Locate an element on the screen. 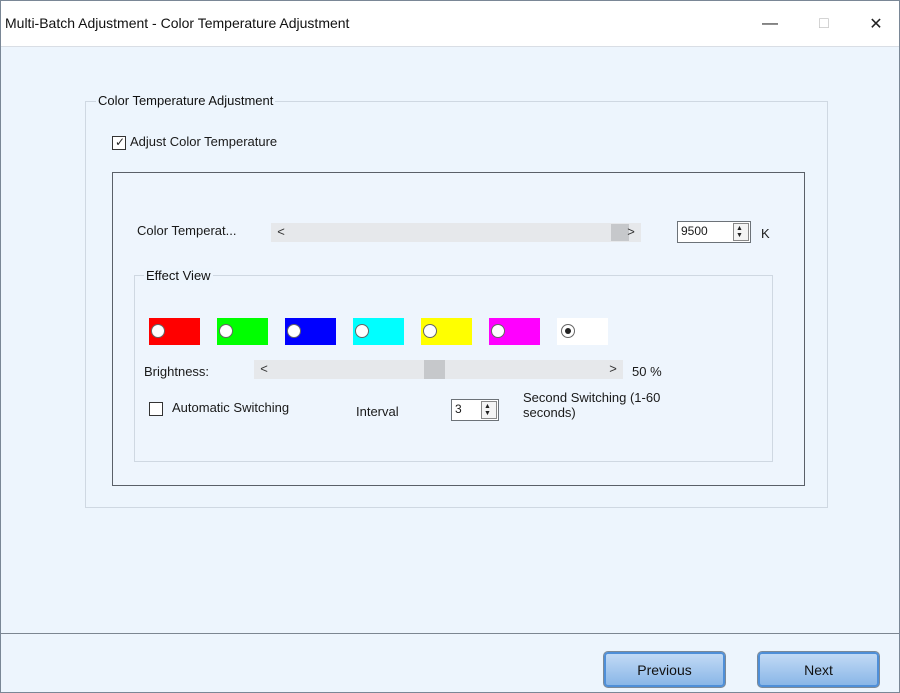 Image resolution: width=900 pixels, height=693 pixels. next-button: Next is located at coordinates (818, 669).